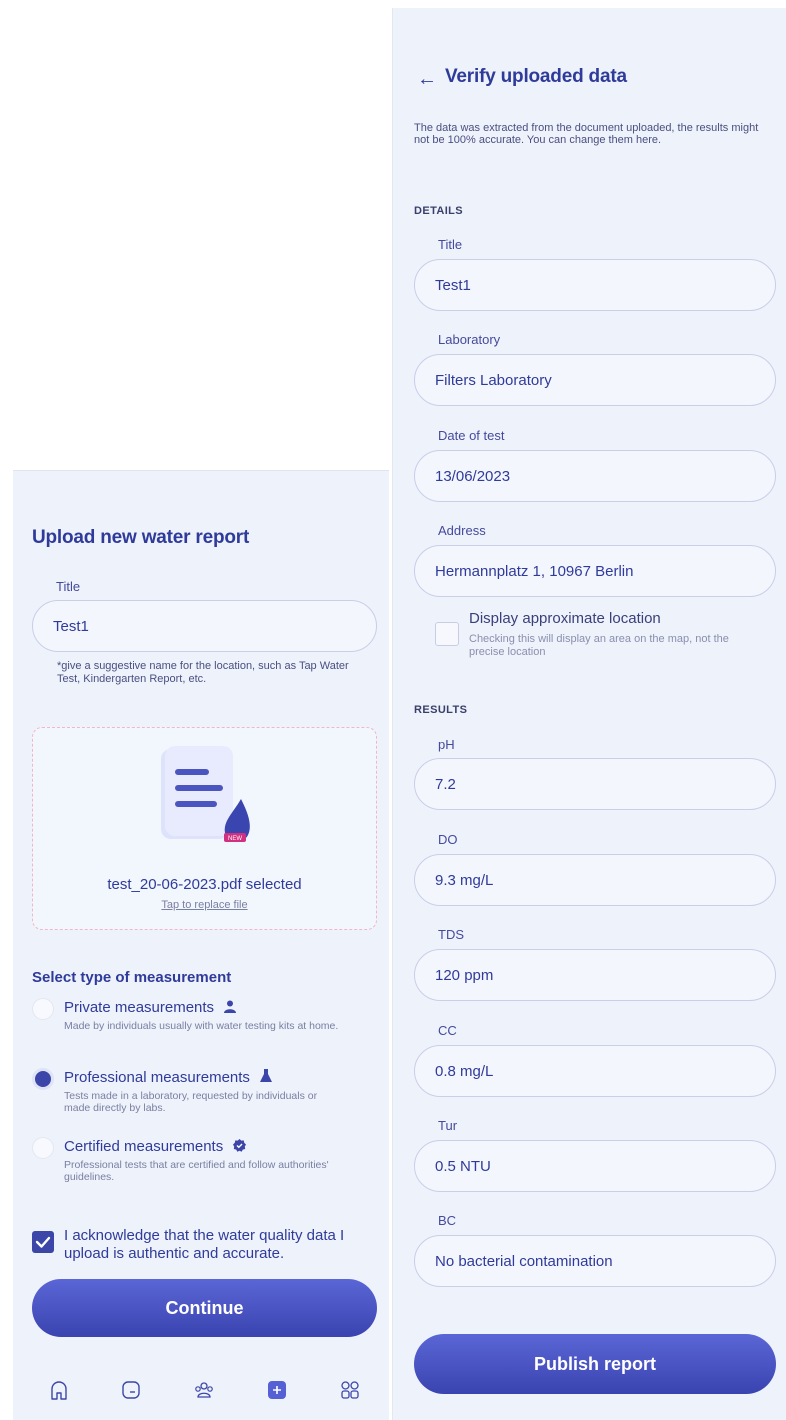  I want to click on community-icon, so click(204, 1390).